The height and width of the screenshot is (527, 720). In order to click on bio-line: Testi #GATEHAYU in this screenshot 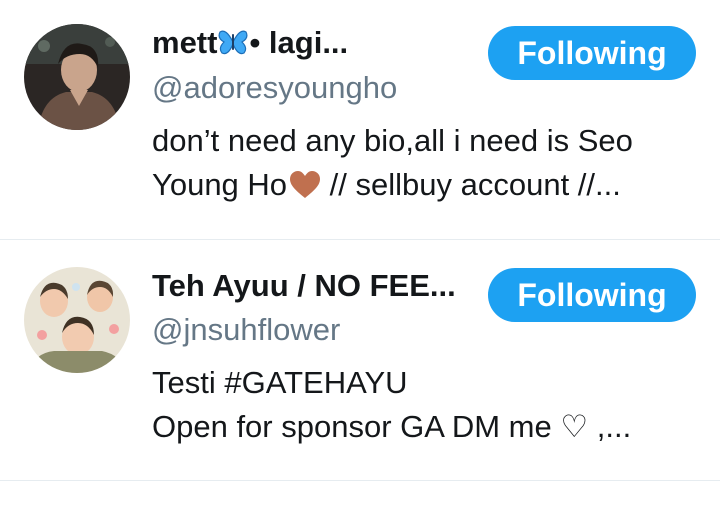, I will do `click(280, 382)`.